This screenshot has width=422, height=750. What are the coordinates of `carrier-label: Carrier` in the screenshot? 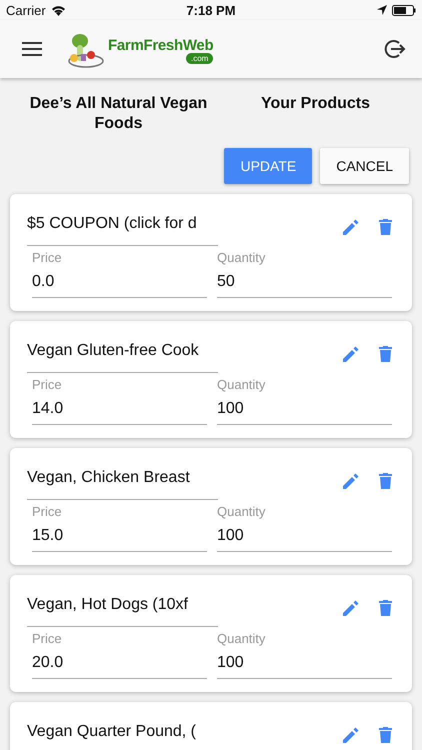 It's located at (26, 10).